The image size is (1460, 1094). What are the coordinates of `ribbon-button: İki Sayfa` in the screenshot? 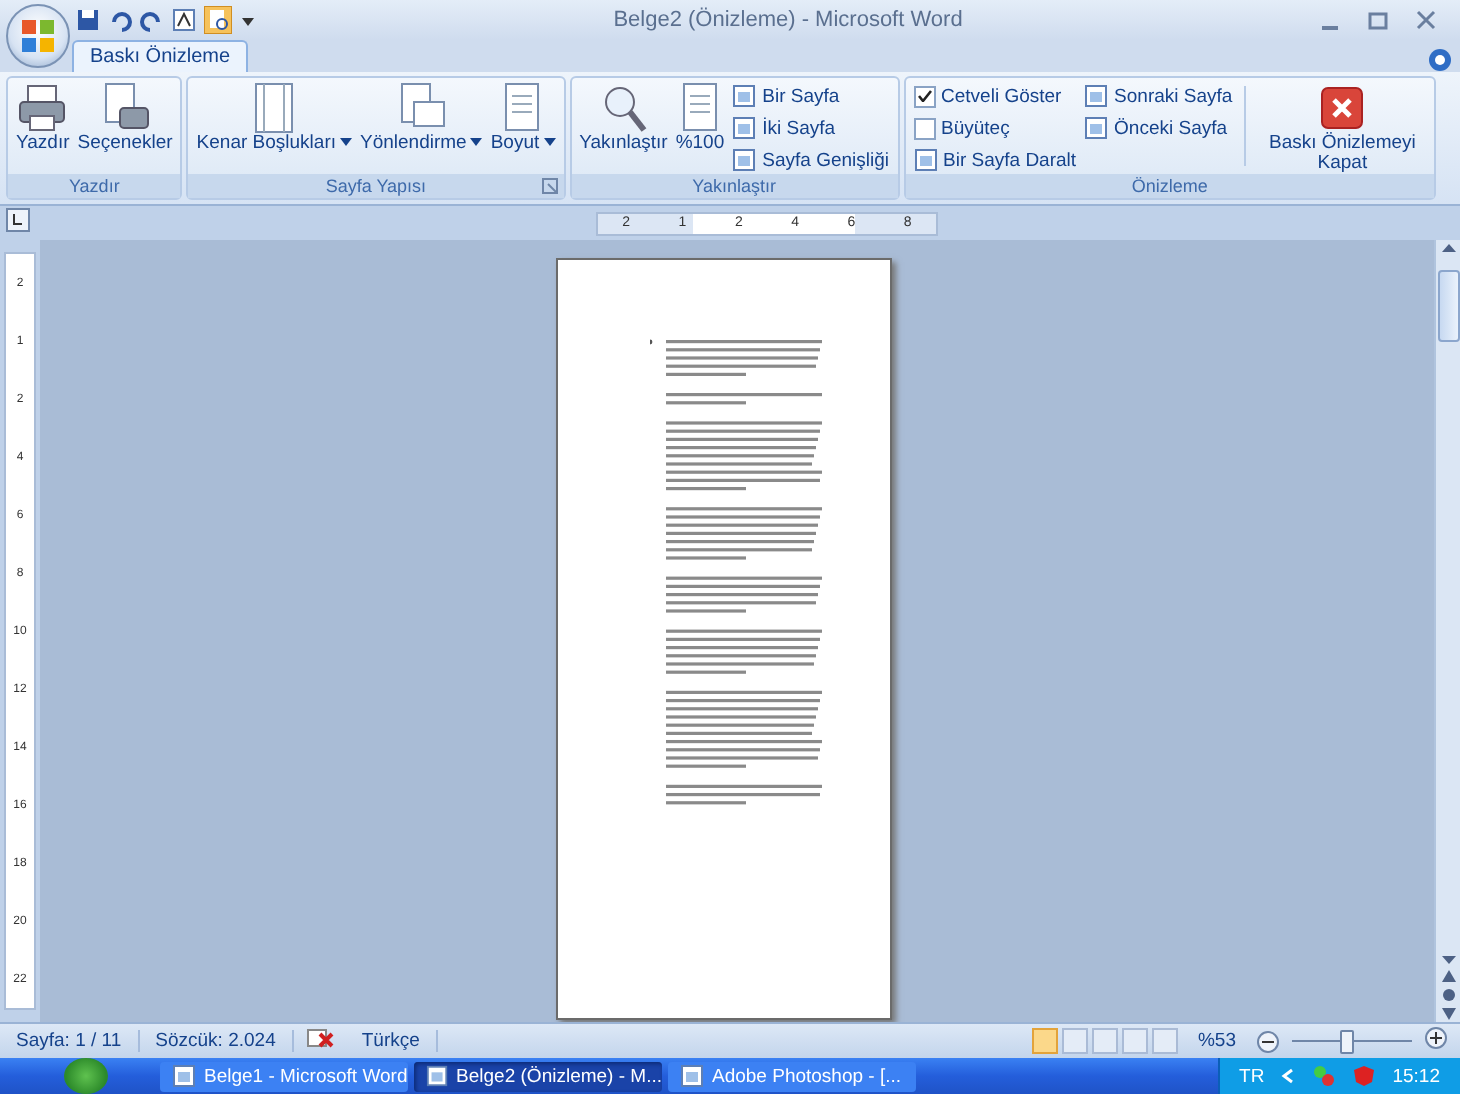 It's located at (811, 128).